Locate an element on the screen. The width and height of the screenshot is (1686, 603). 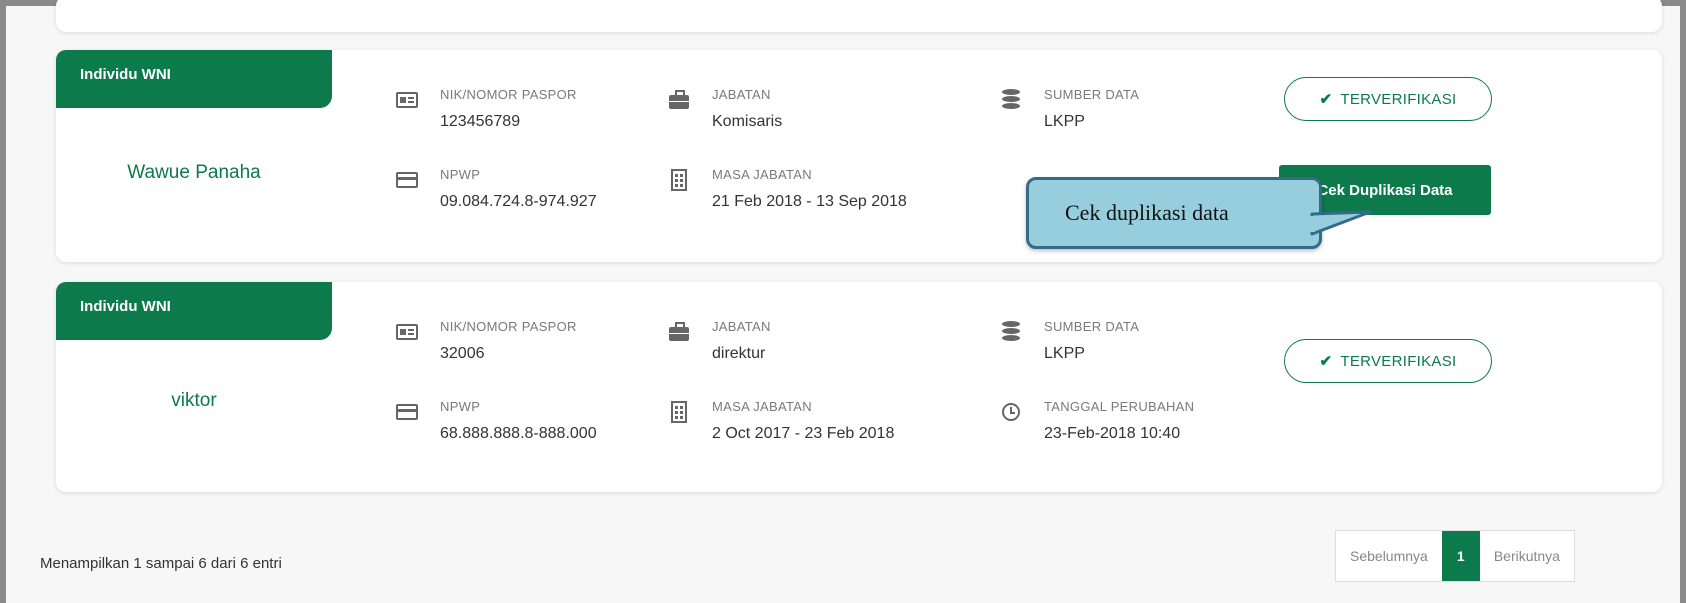
jabatan-value: direktur is located at coordinates (739, 353).